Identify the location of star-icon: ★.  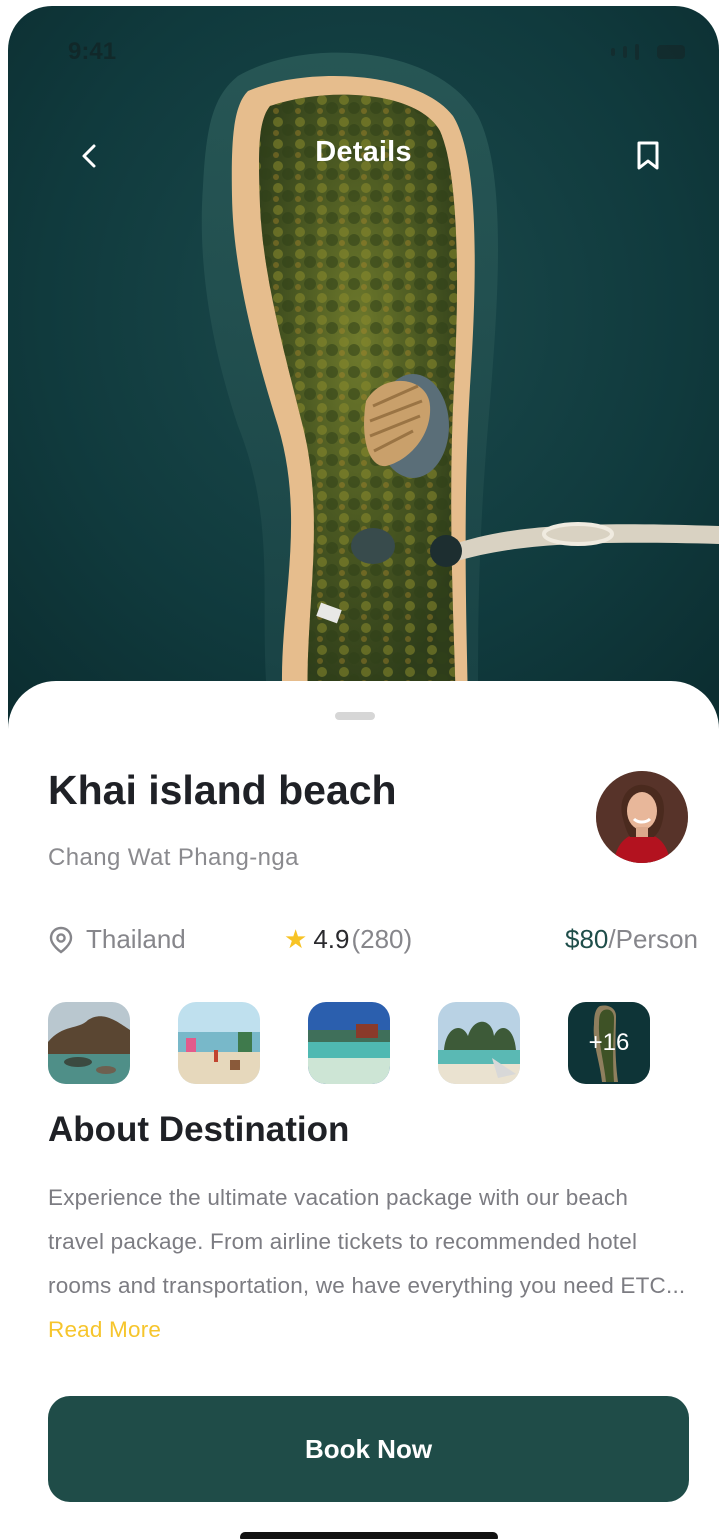
(296, 939).